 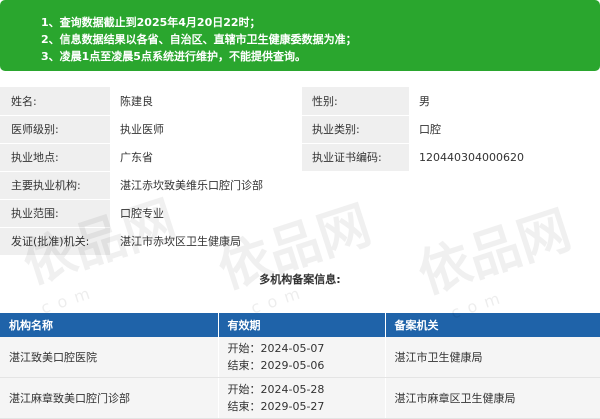 What do you see at coordinates (151, 22) in the screenshot?
I see `notice-line-1: 1、查询数据截止到2025年4月20日22时；` at bounding box center [151, 22].